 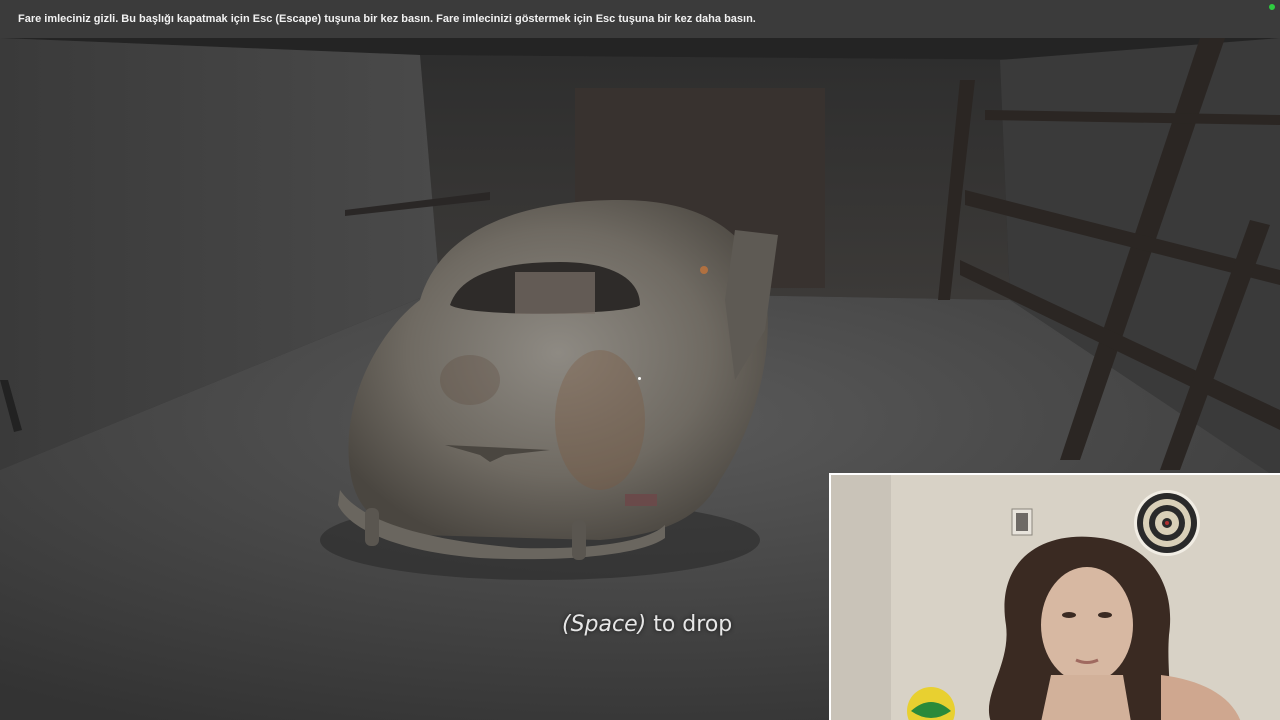 I want to click on crosshair-icon, so click(x=639, y=378).